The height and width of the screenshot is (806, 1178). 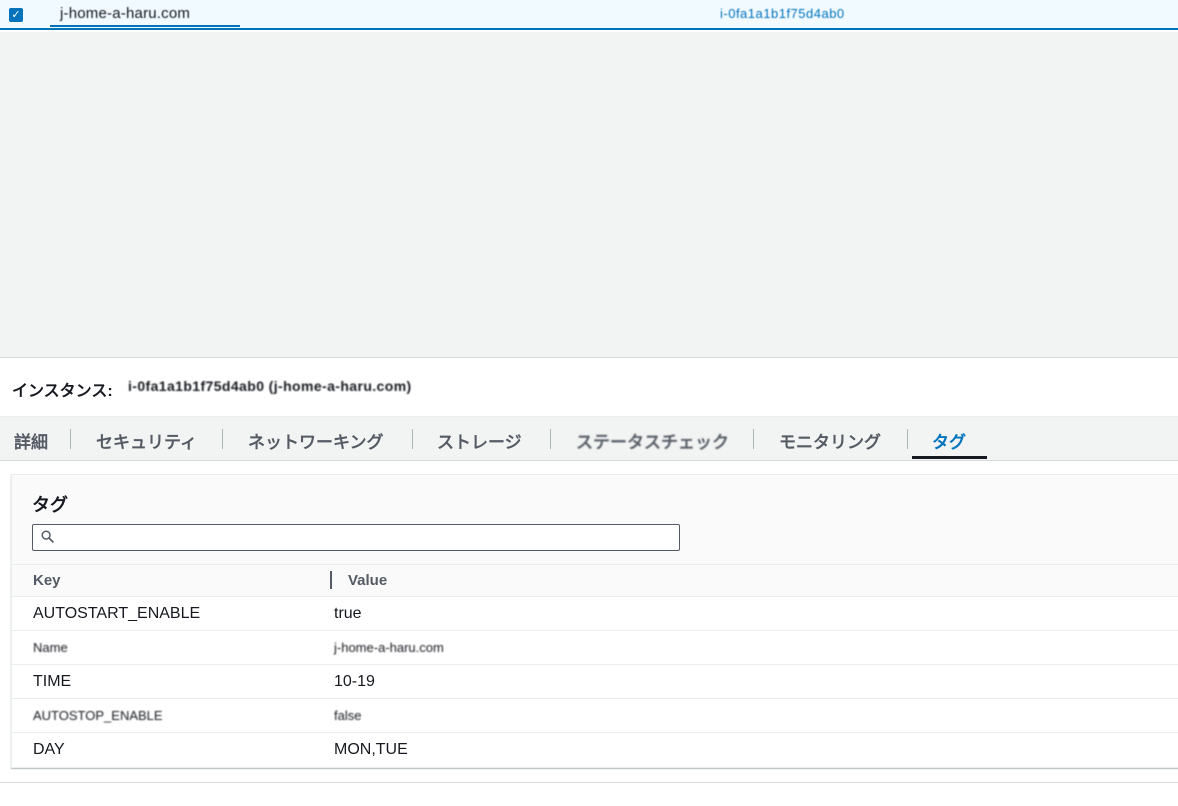 What do you see at coordinates (595, 716) in the screenshot?
I see `table-row: AUTOSTOP_ENABLE false` at bounding box center [595, 716].